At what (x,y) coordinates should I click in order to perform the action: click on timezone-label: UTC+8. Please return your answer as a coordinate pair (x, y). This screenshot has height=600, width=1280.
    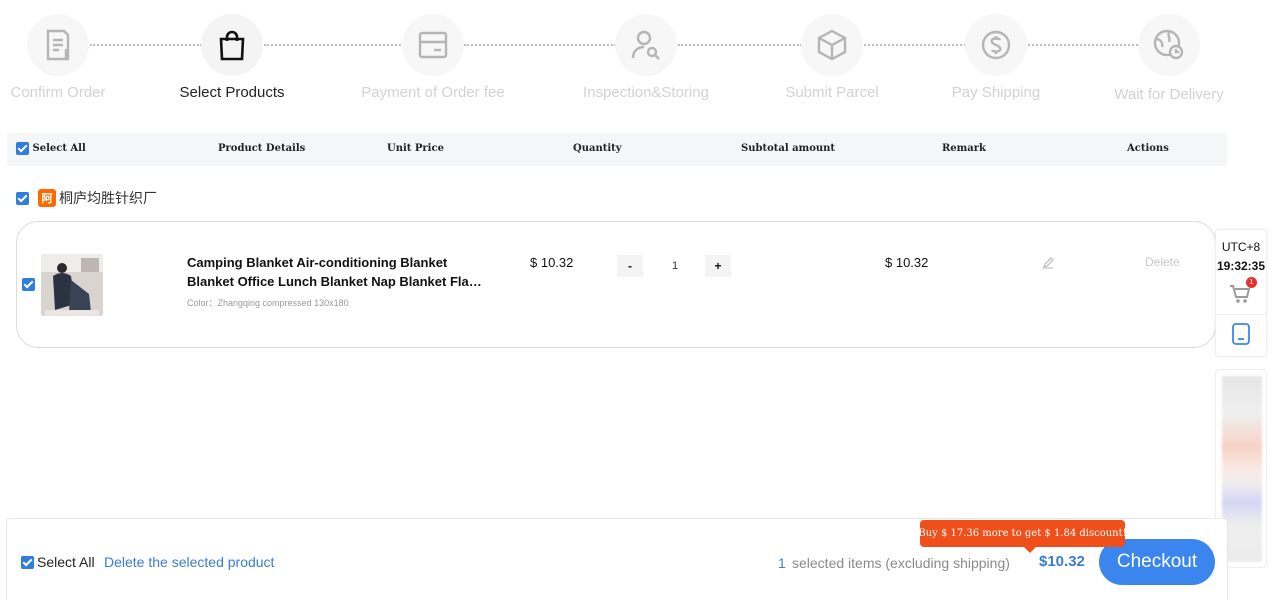
    Looking at the image, I should click on (1241, 247).